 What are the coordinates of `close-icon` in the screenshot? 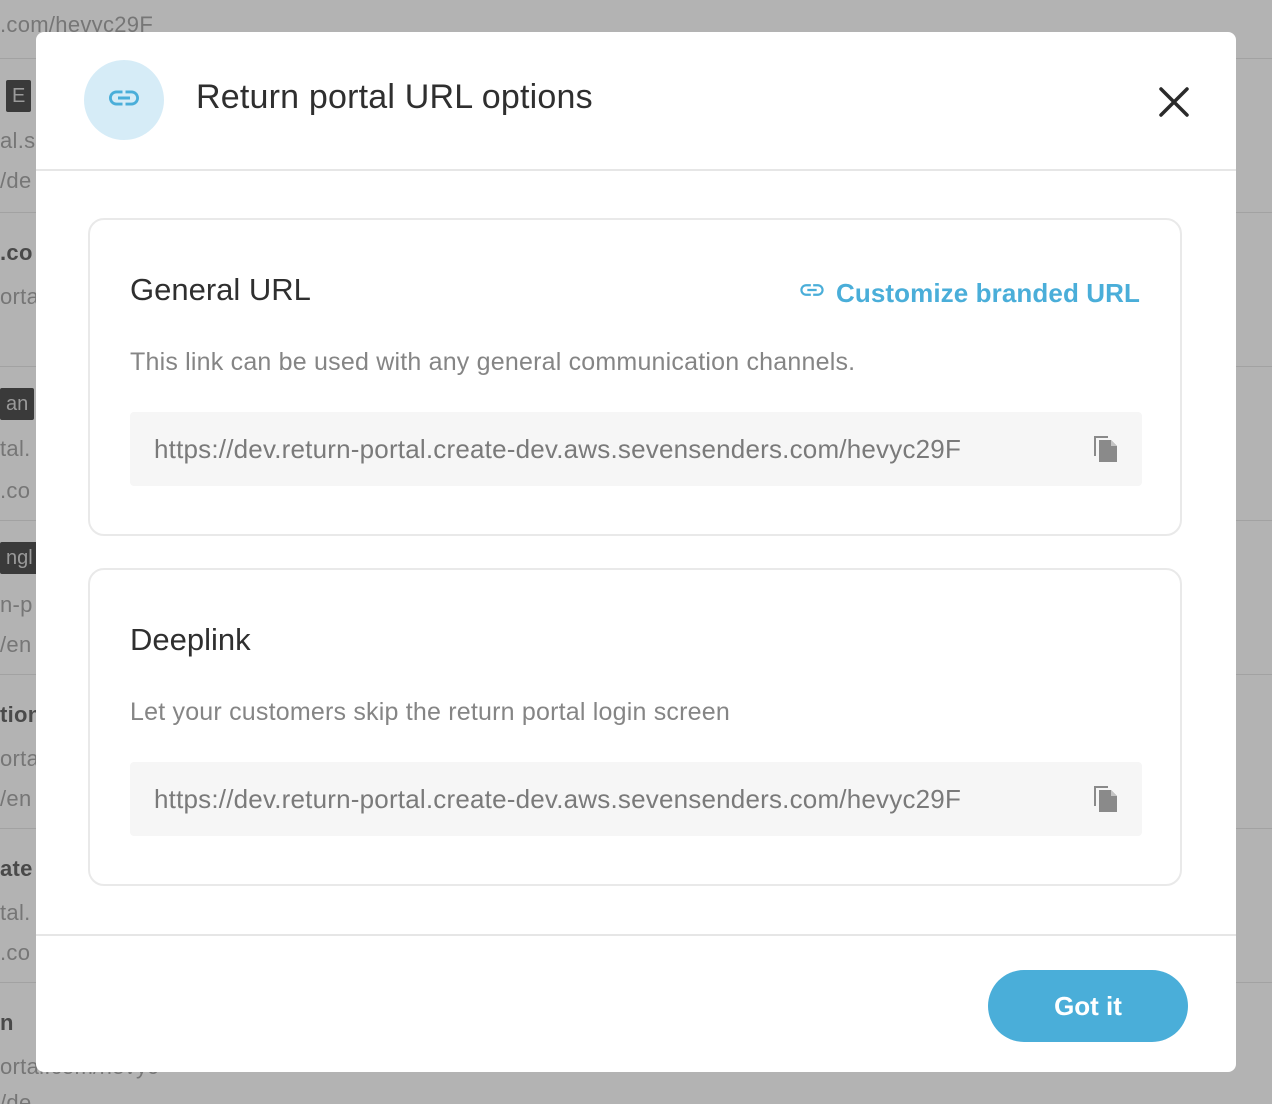 It's located at (1174, 104).